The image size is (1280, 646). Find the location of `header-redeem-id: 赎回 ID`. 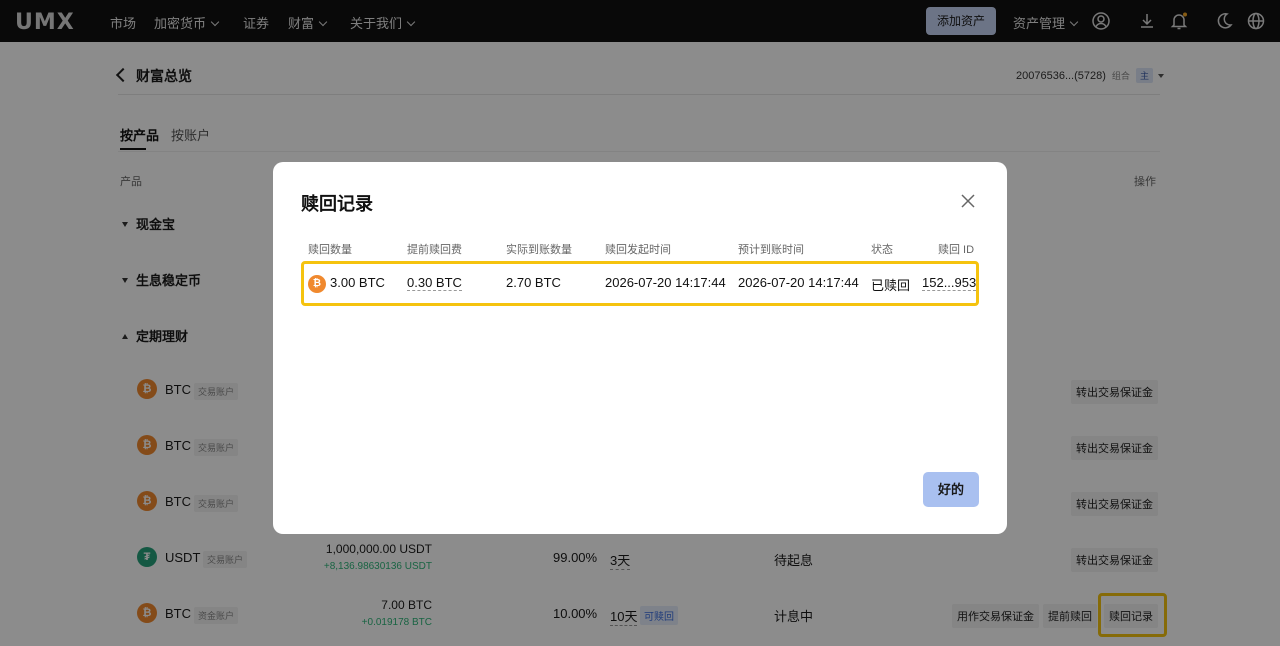

header-redeem-id: 赎回 ID is located at coordinates (956, 250).